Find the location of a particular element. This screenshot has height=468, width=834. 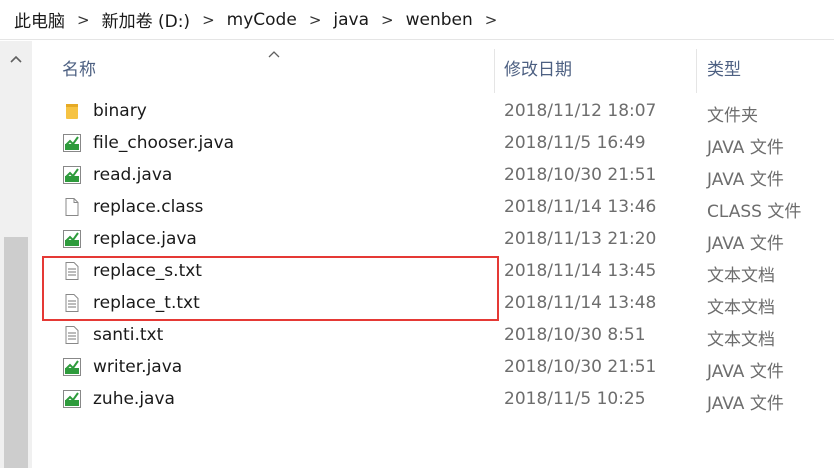

breadcrumb-wenben: wenben is located at coordinates (439, 20).